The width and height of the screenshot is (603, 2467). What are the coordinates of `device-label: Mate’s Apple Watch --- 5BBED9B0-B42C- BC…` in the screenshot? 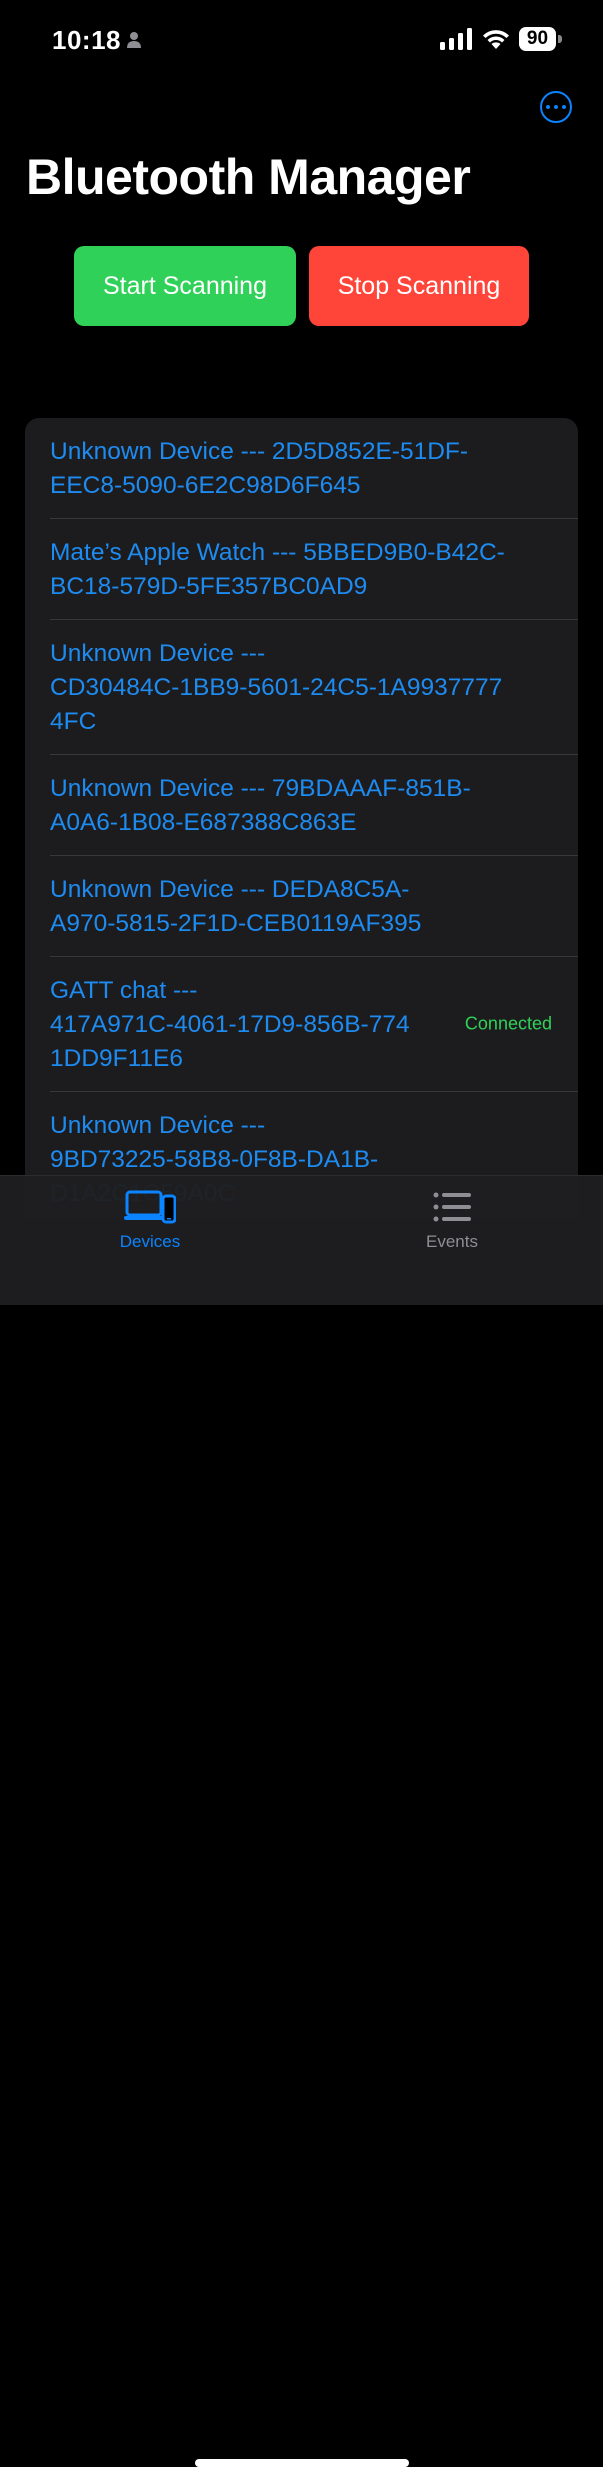 It's located at (277, 569).